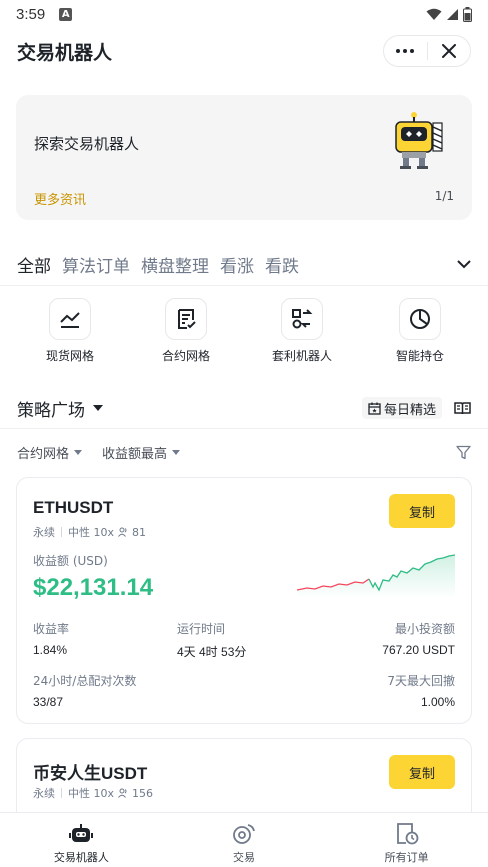  What do you see at coordinates (374, 408) in the screenshot?
I see `calendar-icon` at bounding box center [374, 408].